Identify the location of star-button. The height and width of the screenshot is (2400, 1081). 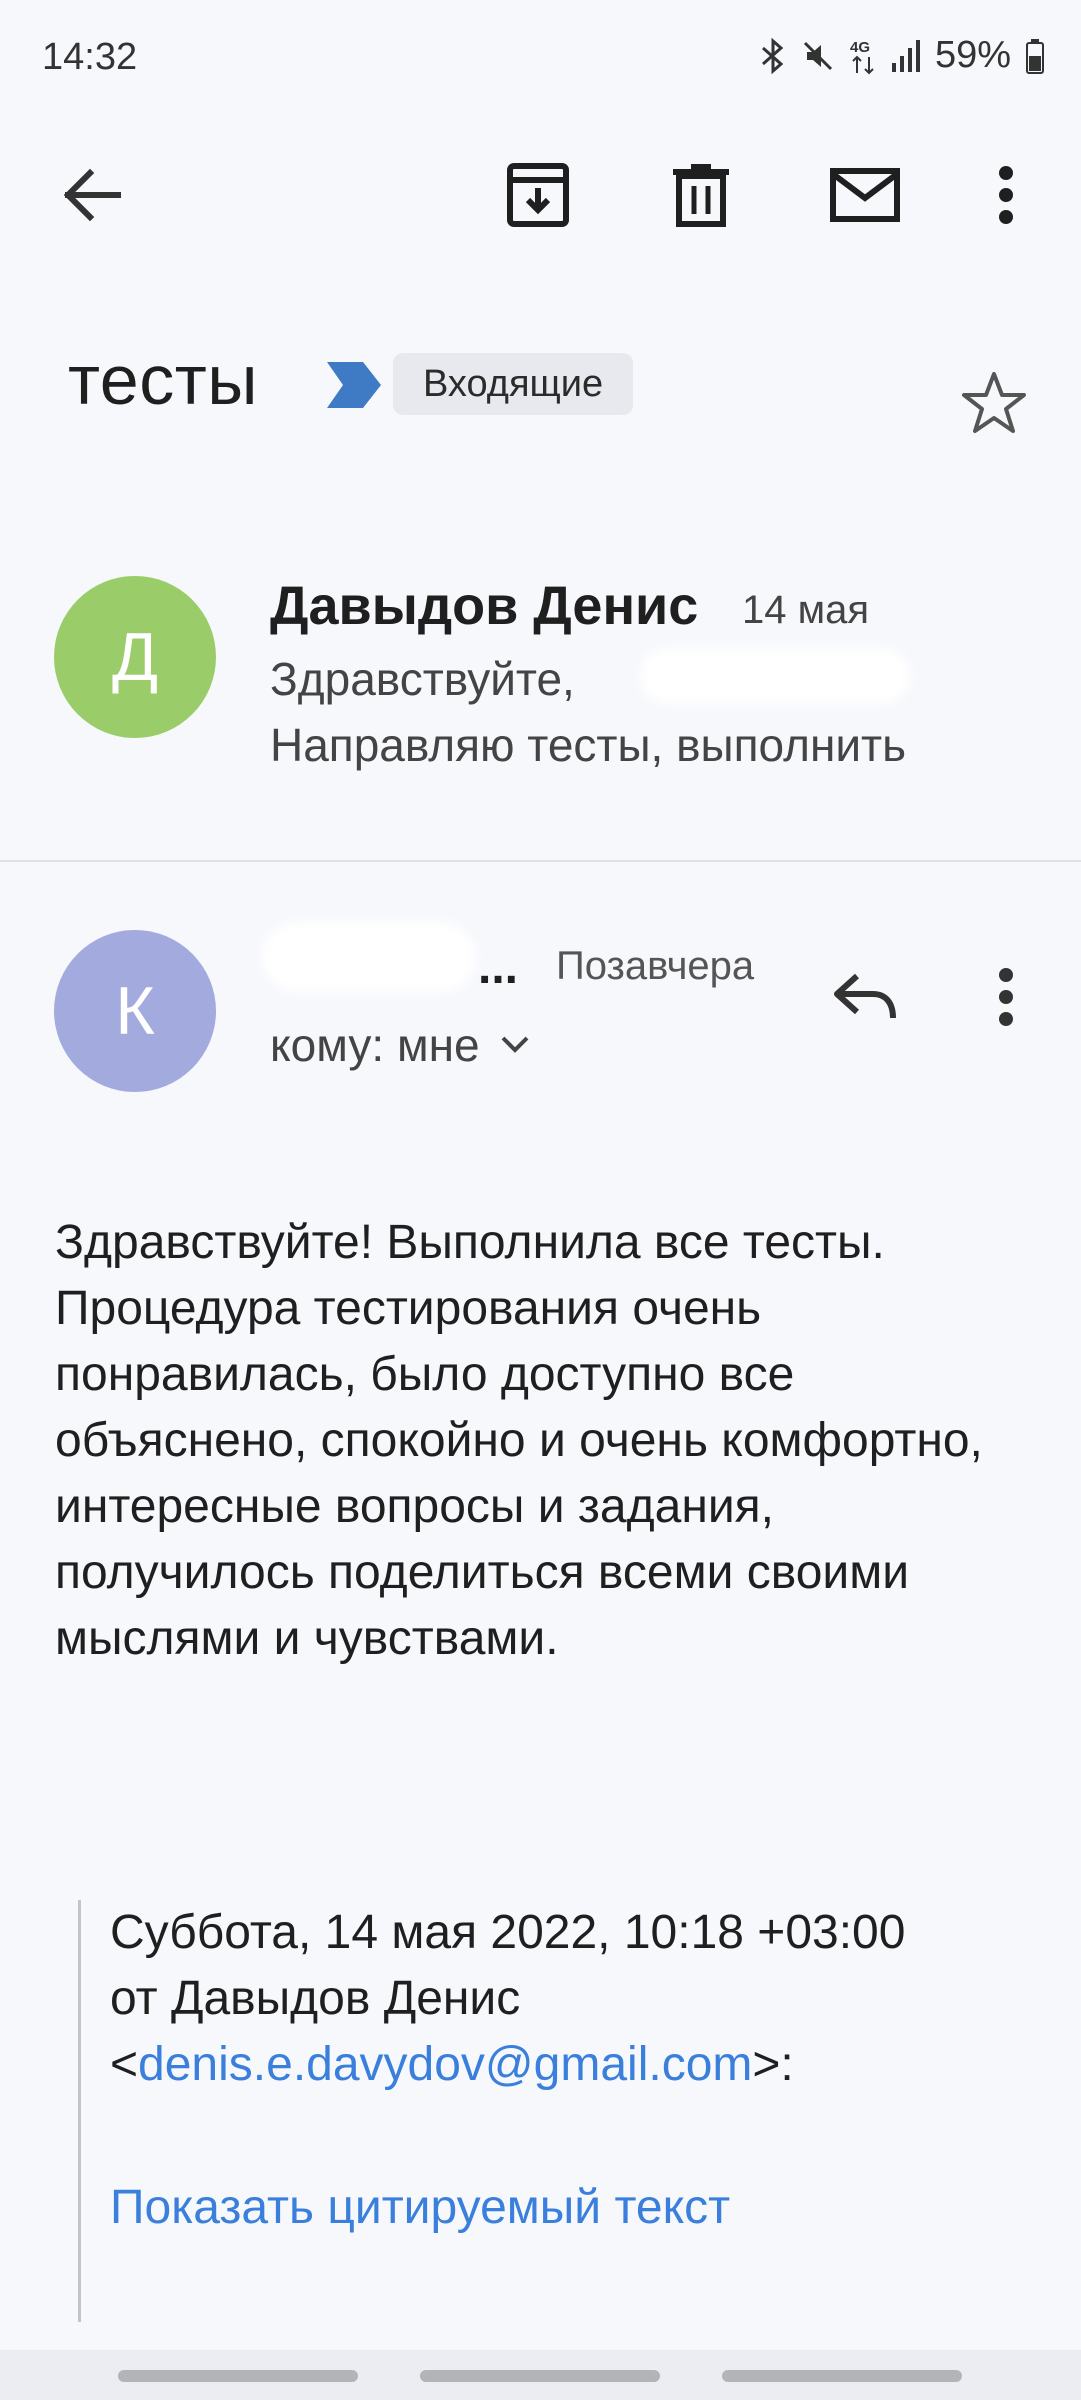
(994, 405).